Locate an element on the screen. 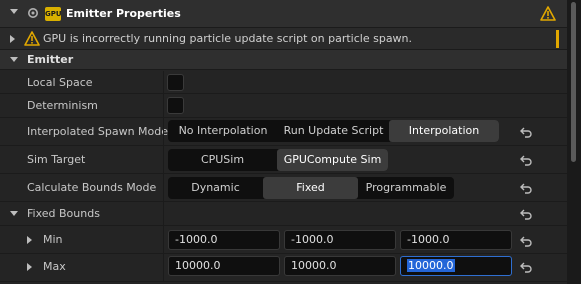  property-label: Interpolated Spawn Mode is located at coordinates (98, 131).